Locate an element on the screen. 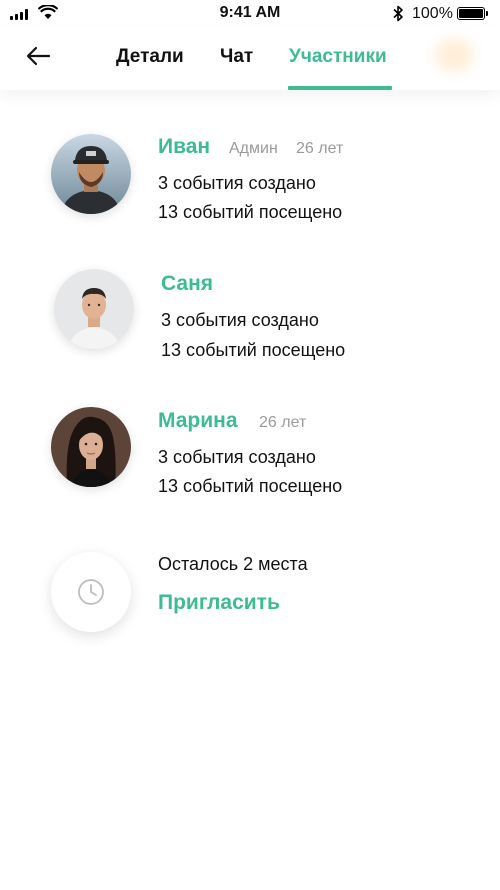 This screenshot has width=500, height=890. bluetooth-icon is located at coordinates (398, 13).